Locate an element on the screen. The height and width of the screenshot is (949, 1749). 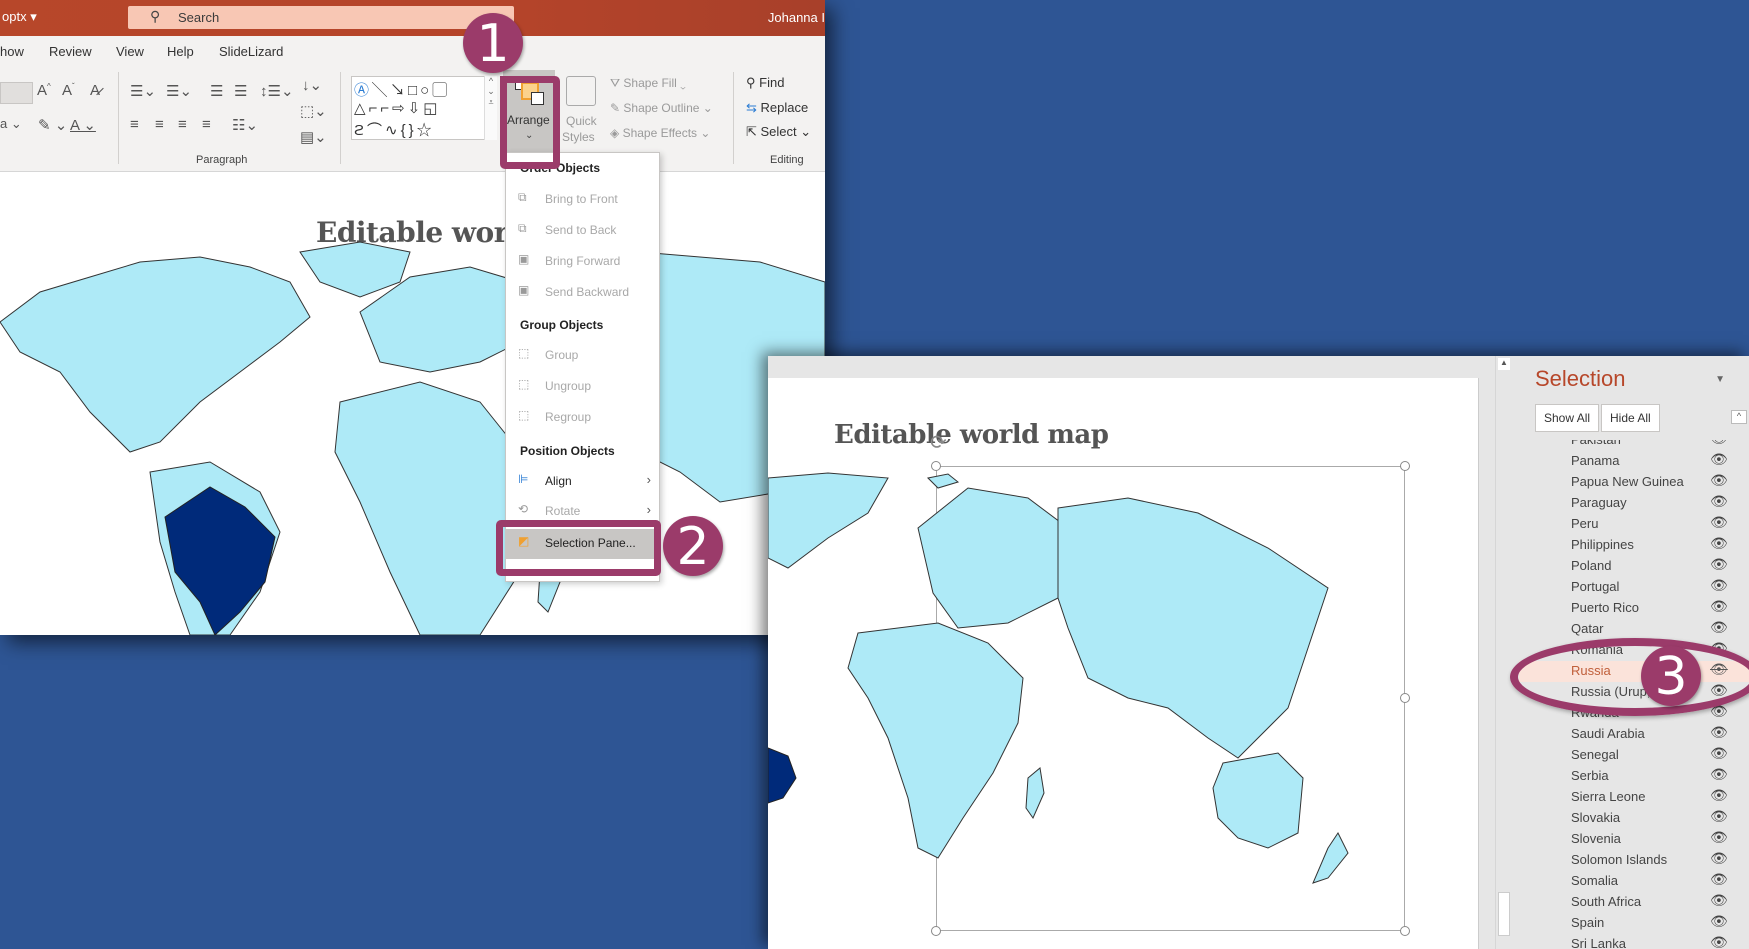
numbering-icon: ☰⌄ is located at coordinates (179, 91).